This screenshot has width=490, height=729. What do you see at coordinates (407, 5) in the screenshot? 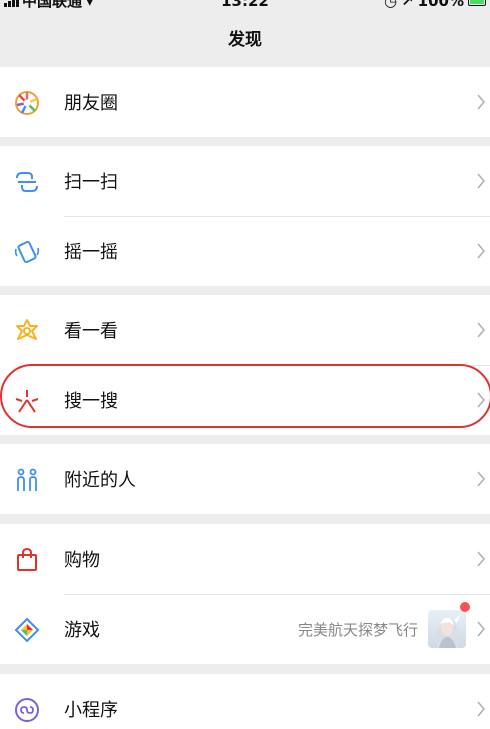
I see `location-icon: ↗` at bounding box center [407, 5].